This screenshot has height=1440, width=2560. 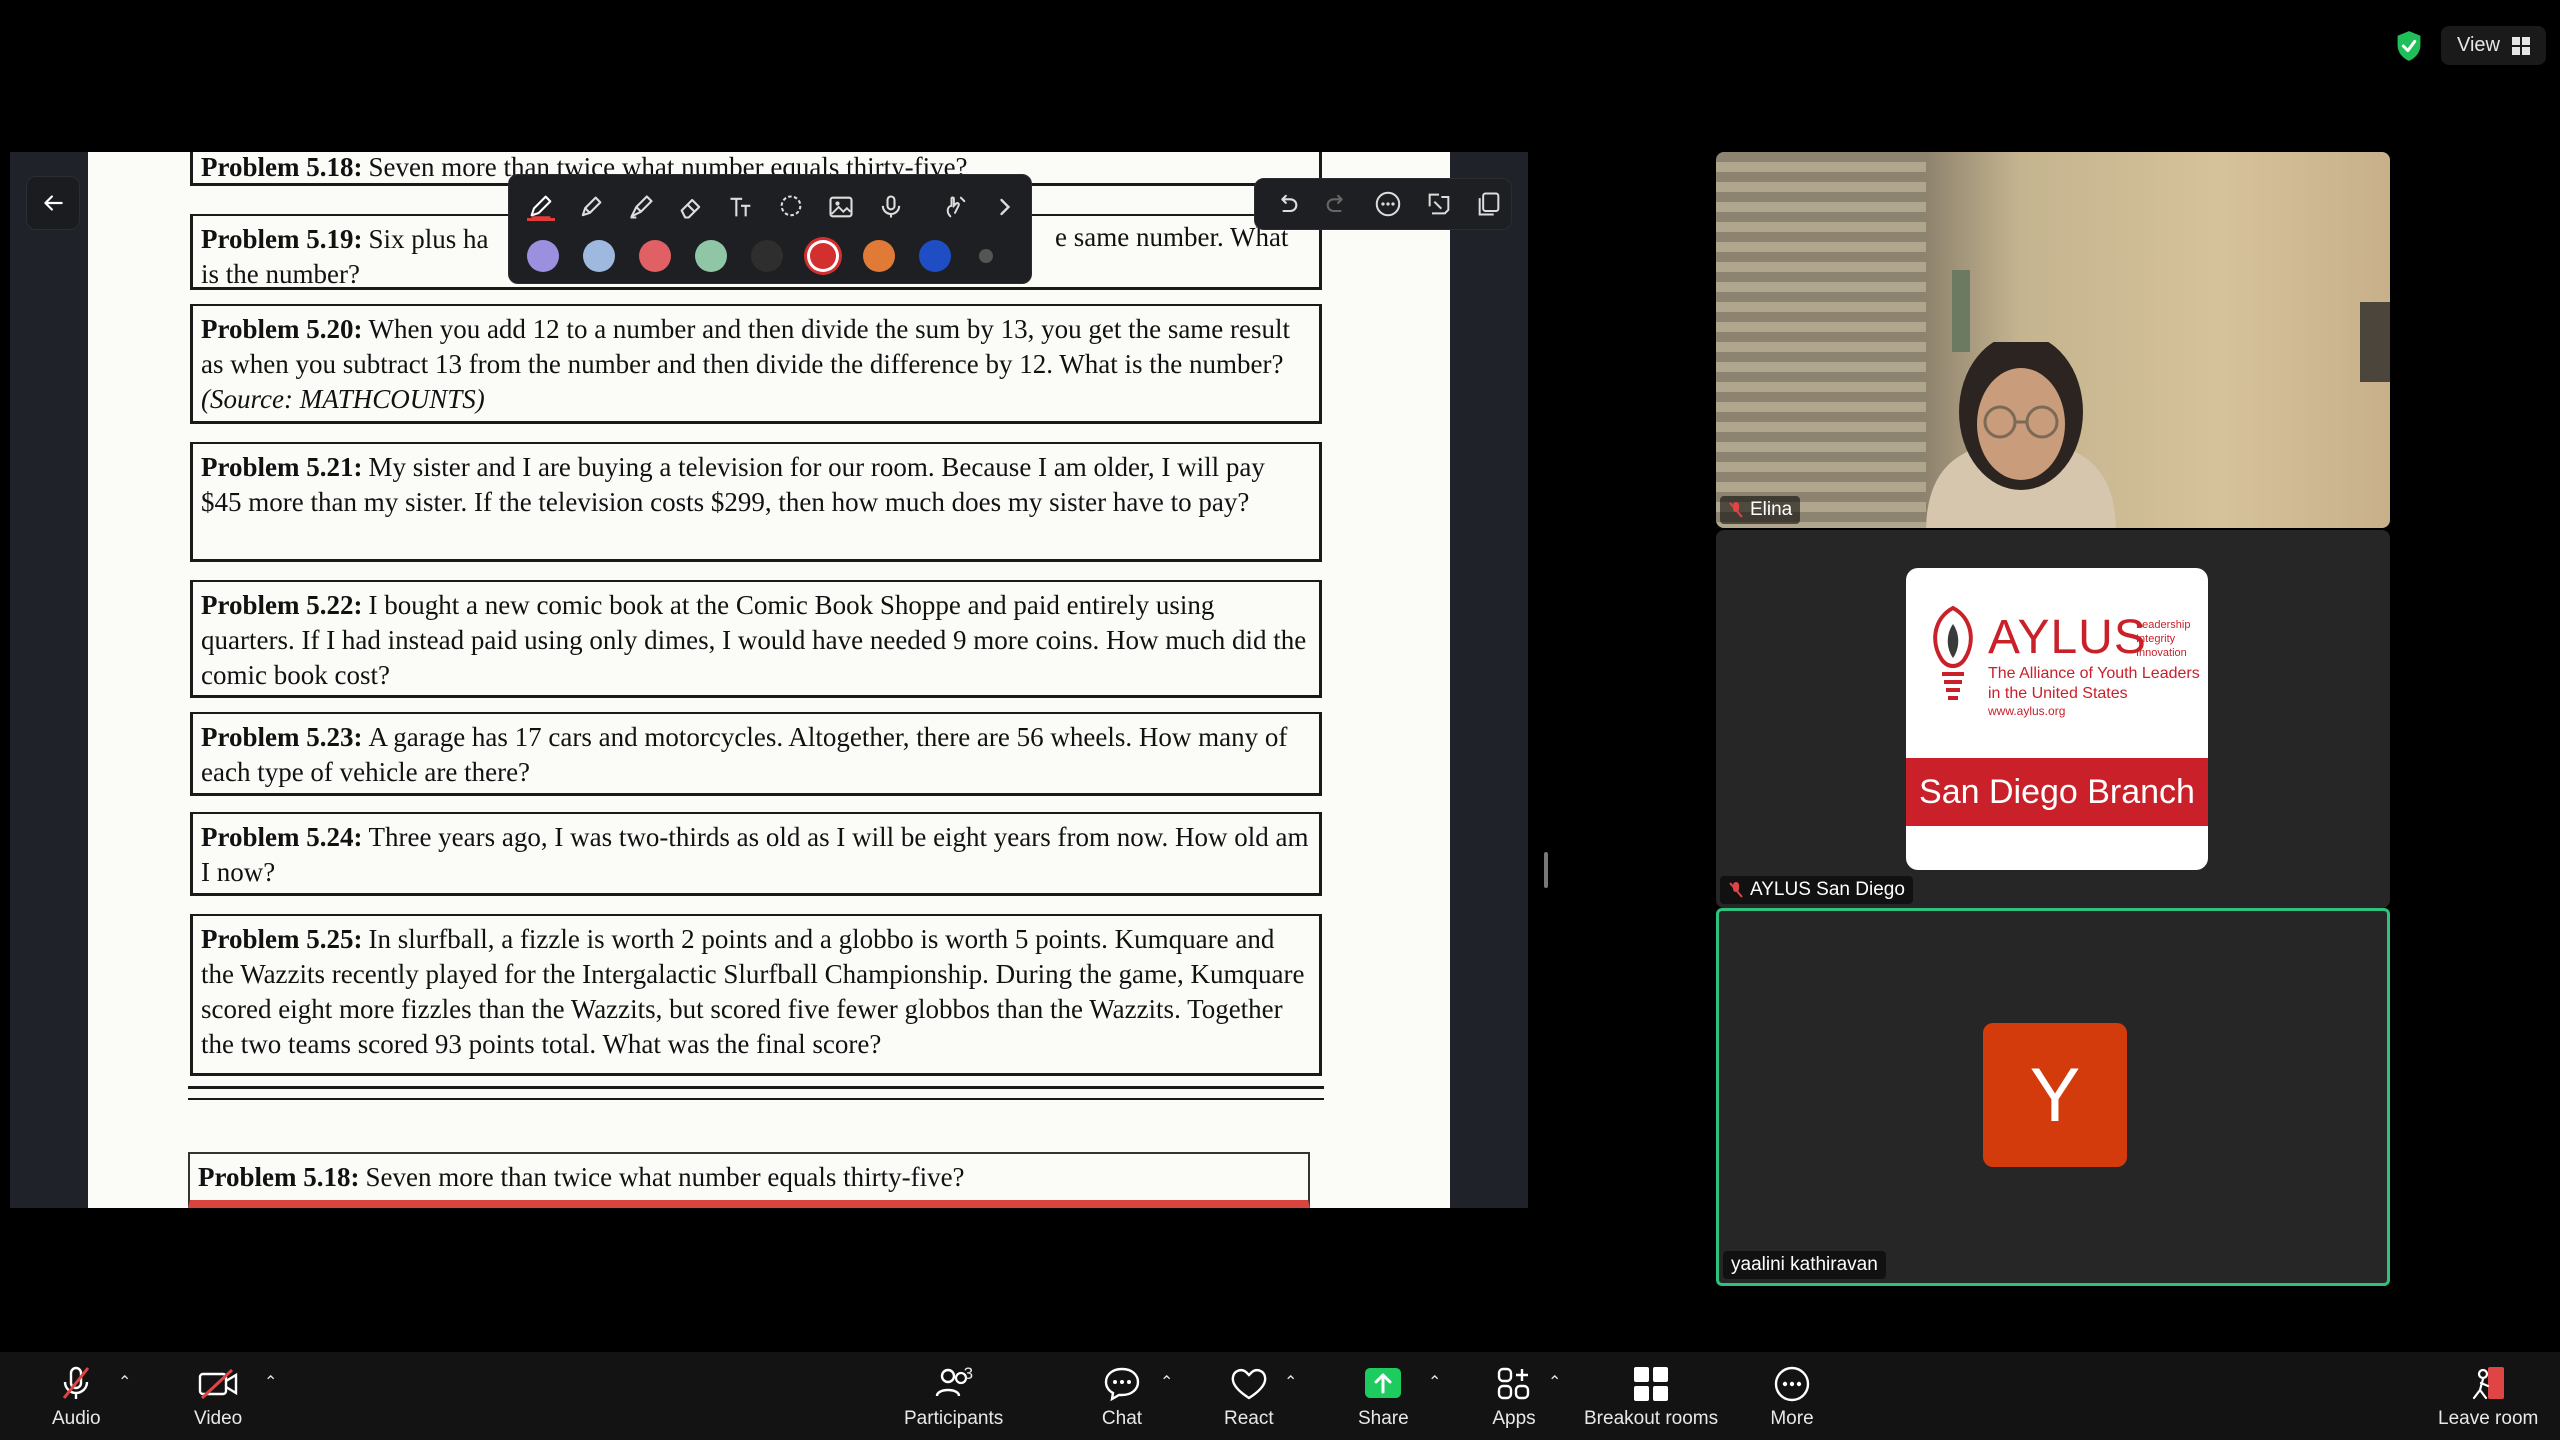 I want to click on breakout-rooms-label: Breakout rooms, so click(x=1651, y=1418).